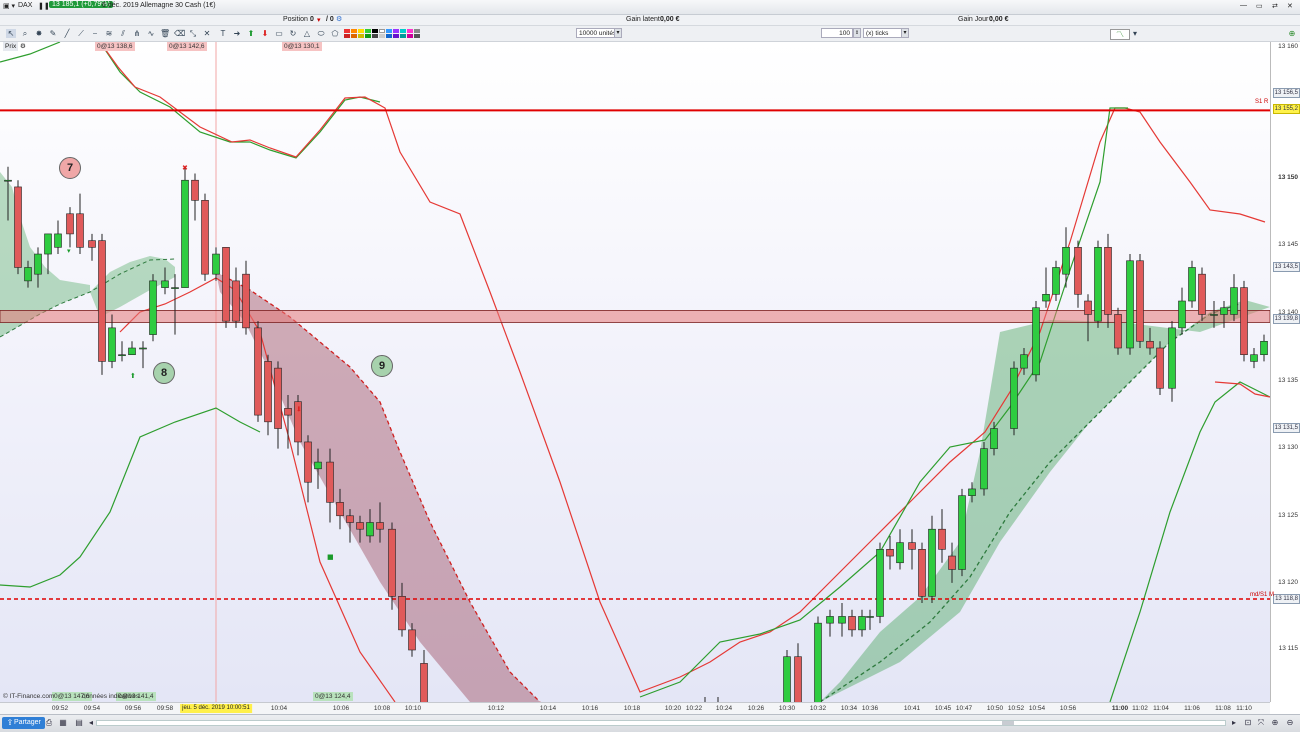 The image size is (1300, 732). What do you see at coordinates (1120, 34) in the screenshot?
I see `chart-style-icon: 〽` at bounding box center [1120, 34].